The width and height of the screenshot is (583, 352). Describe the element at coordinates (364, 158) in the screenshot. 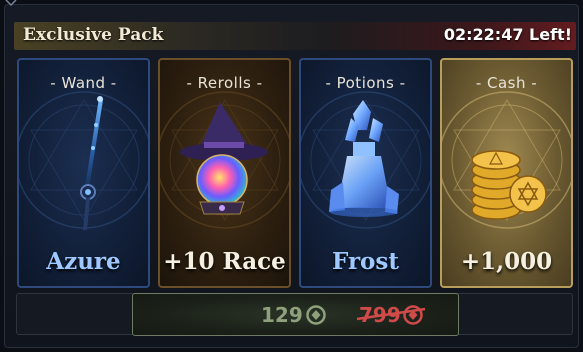

I see `frost-potion-icon` at that location.